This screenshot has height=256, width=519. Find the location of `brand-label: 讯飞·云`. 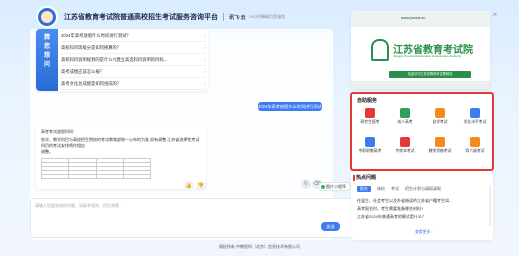

brand-label: 讯飞·云 is located at coordinates (237, 17).